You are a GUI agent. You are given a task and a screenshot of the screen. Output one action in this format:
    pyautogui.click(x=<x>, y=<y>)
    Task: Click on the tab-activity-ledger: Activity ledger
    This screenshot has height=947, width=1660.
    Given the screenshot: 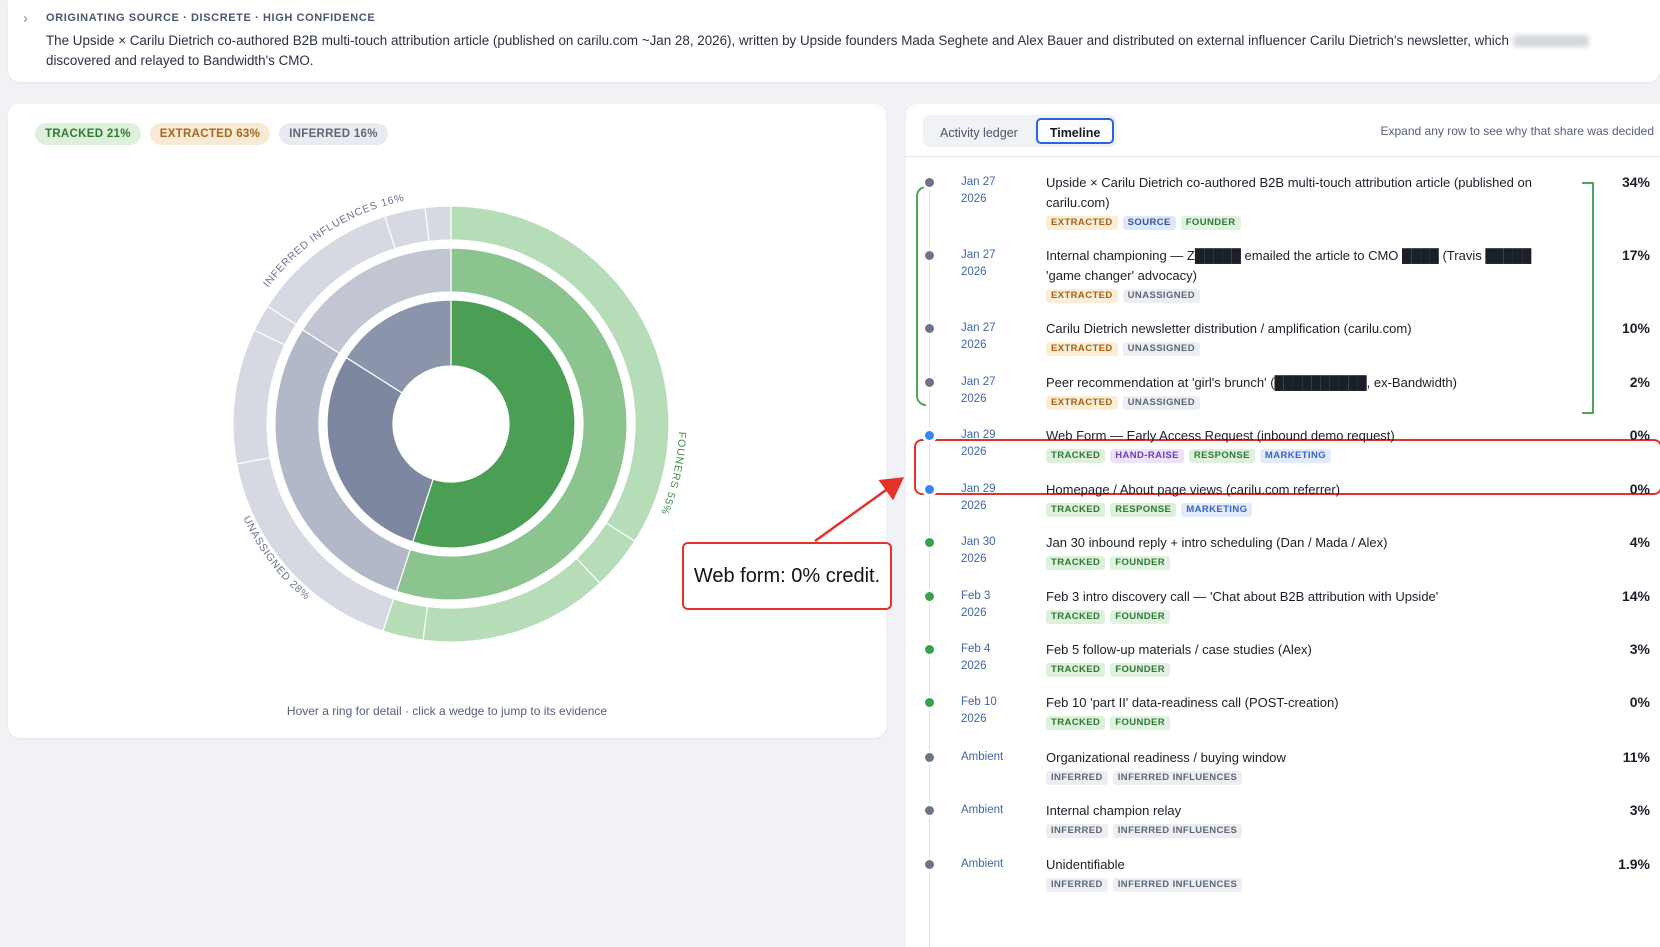 What is the action you would take?
    pyautogui.click(x=979, y=131)
    